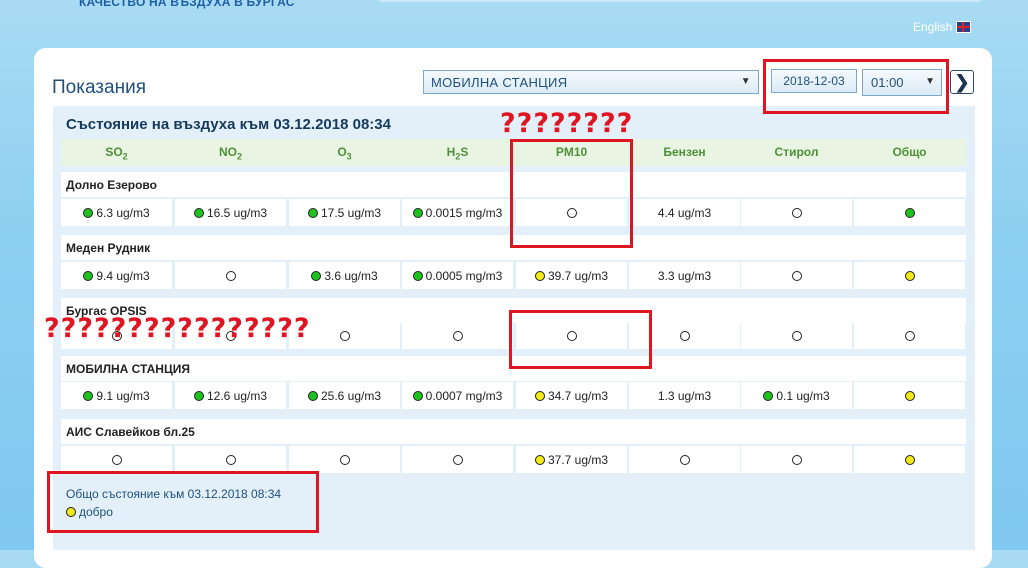 The height and width of the screenshot is (568, 1028). What do you see at coordinates (349, 156) in the screenshot?
I see `column-header-subscript: 3` at bounding box center [349, 156].